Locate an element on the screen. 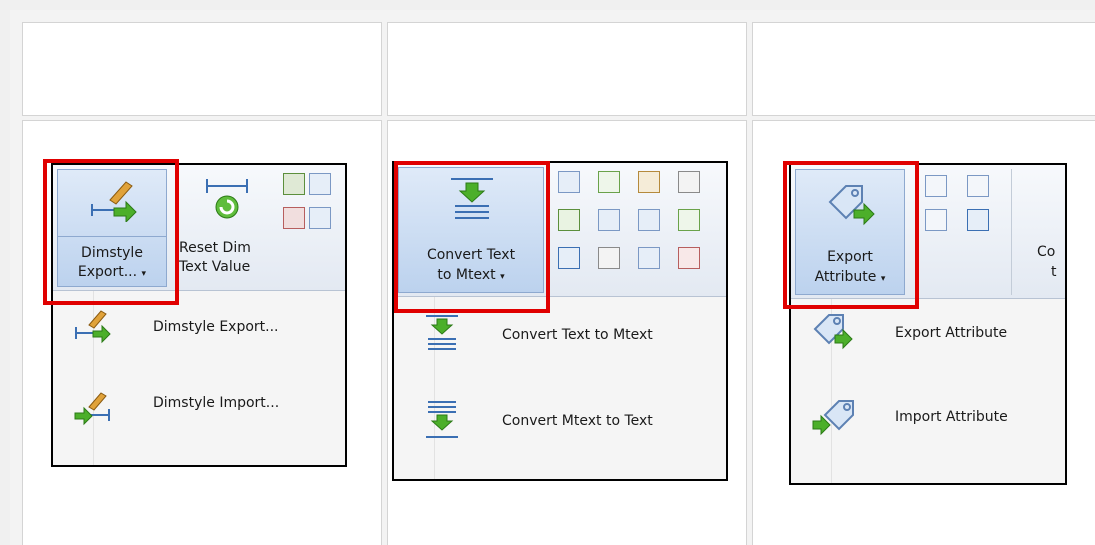  convert-text-to-mtext-button: Convert Text to Mtext ▾ is located at coordinates (471, 230).